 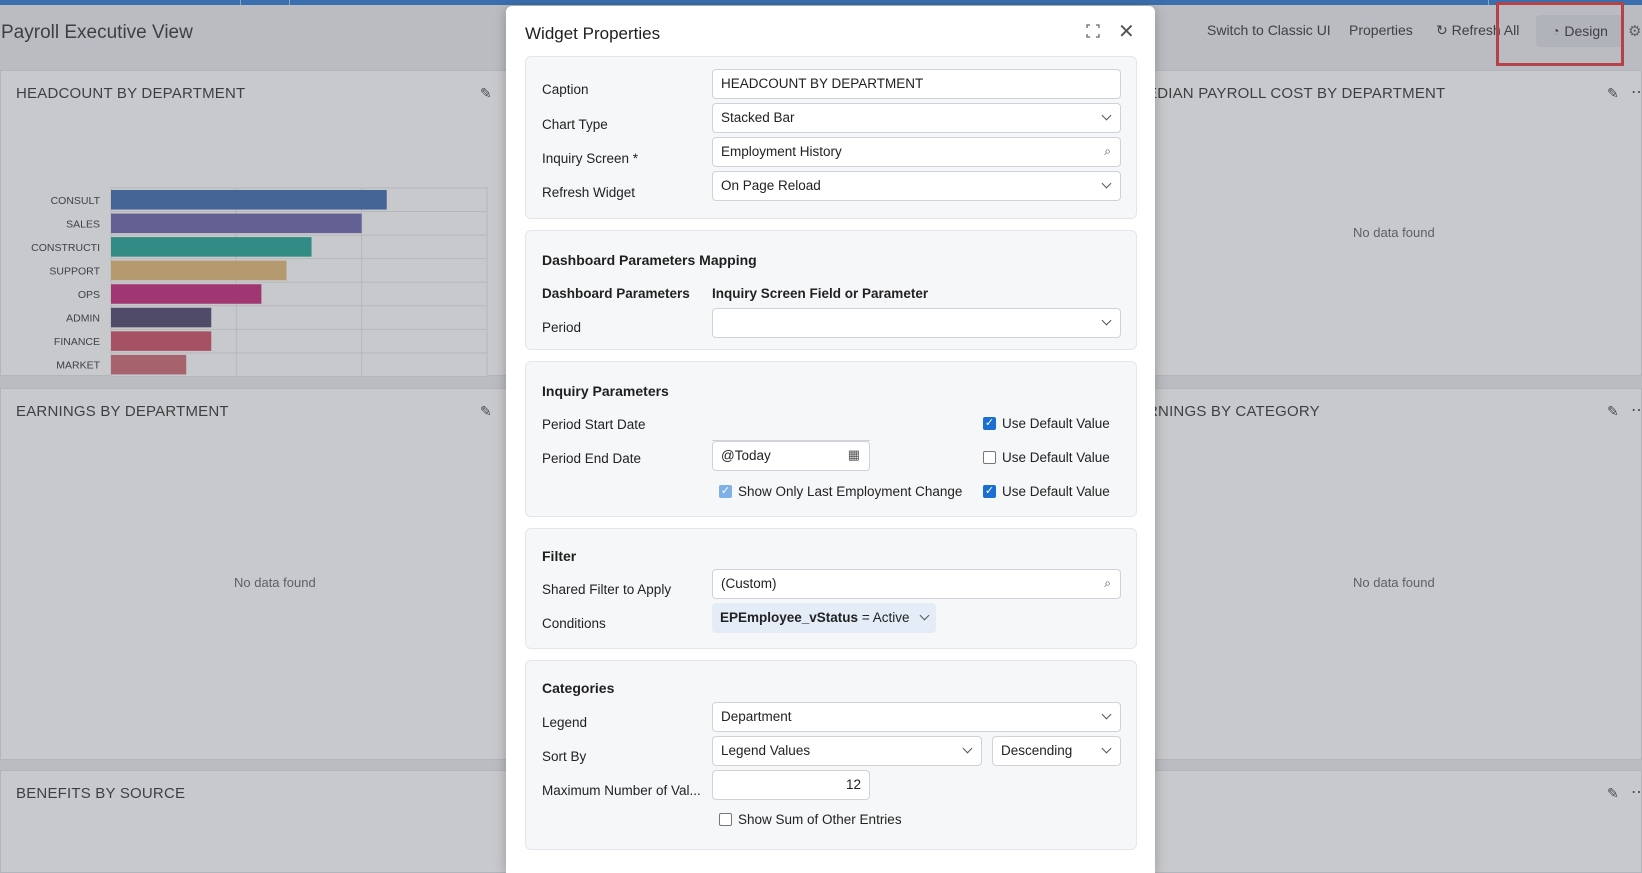 I want to click on sort-direction-value: Descending, so click(x=1037, y=750).